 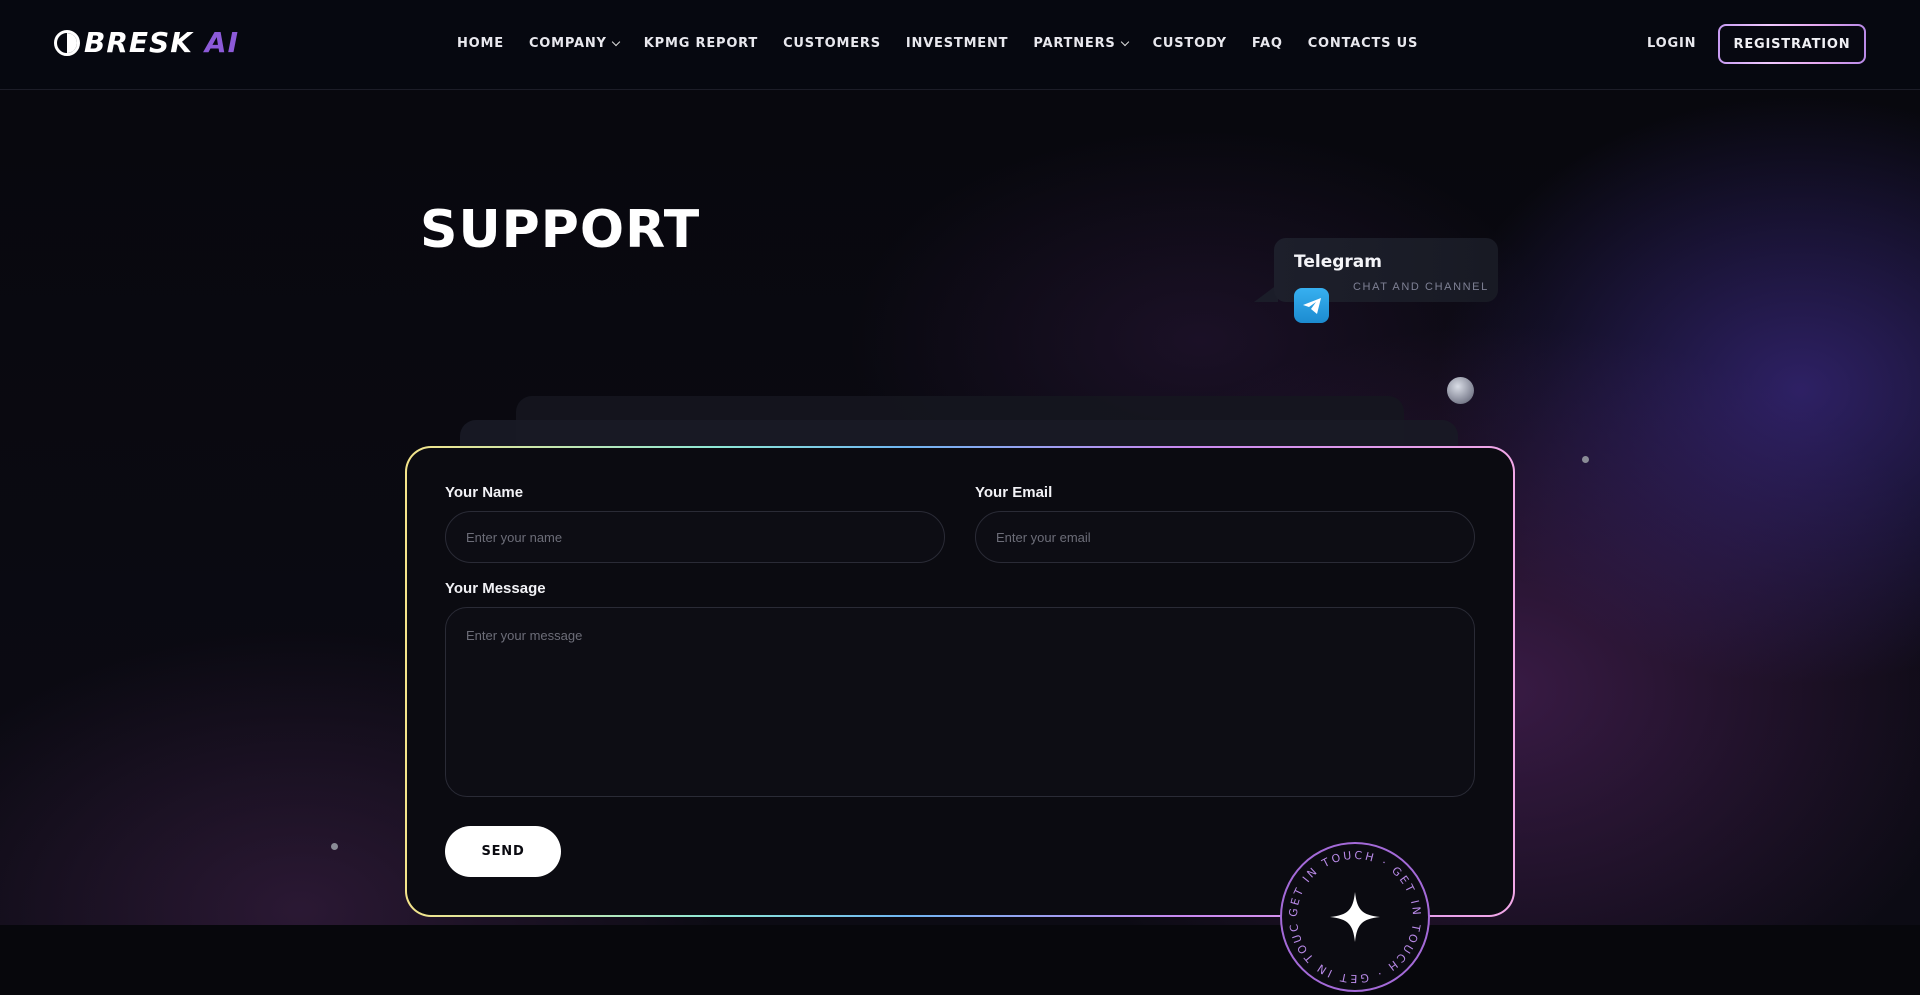 I want to click on nav-item-label: HOME, so click(x=480, y=43).